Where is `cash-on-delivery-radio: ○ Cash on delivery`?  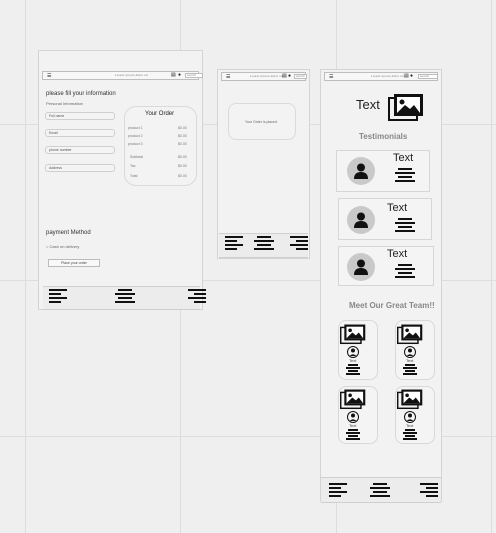 cash-on-delivery-radio: ○ Cash on delivery is located at coordinates (62, 246).